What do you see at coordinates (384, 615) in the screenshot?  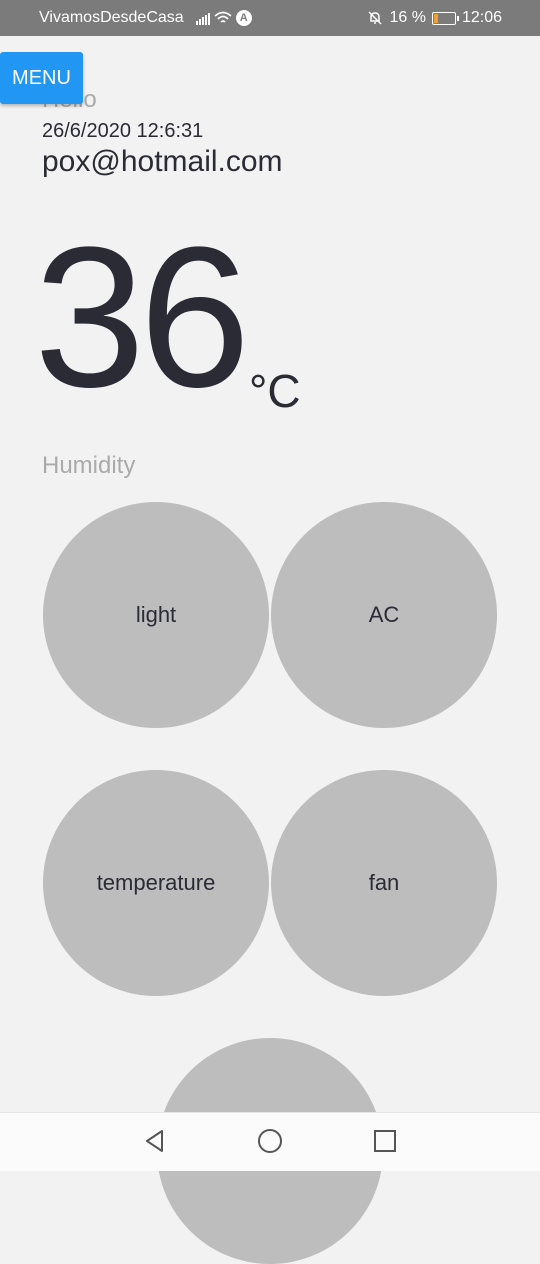 I see `ac-button: AC` at bounding box center [384, 615].